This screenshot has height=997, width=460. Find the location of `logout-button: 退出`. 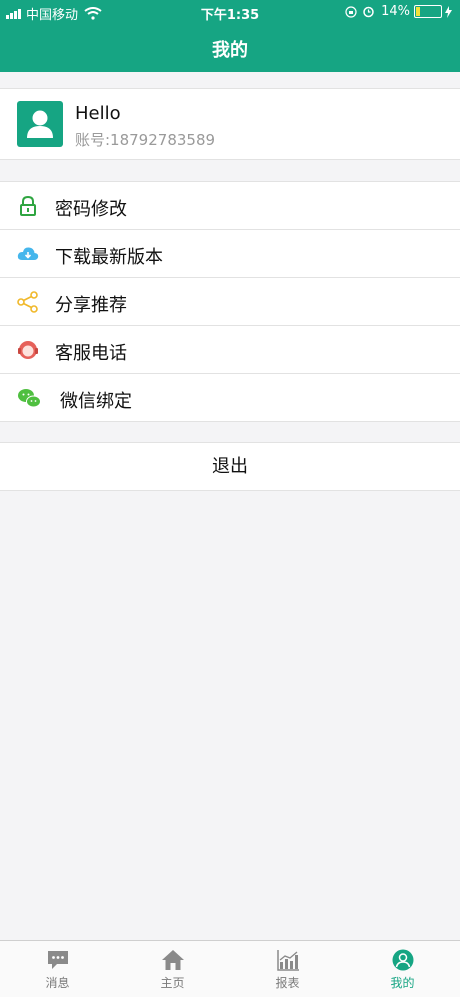

logout-button: 退出 is located at coordinates (230, 466).